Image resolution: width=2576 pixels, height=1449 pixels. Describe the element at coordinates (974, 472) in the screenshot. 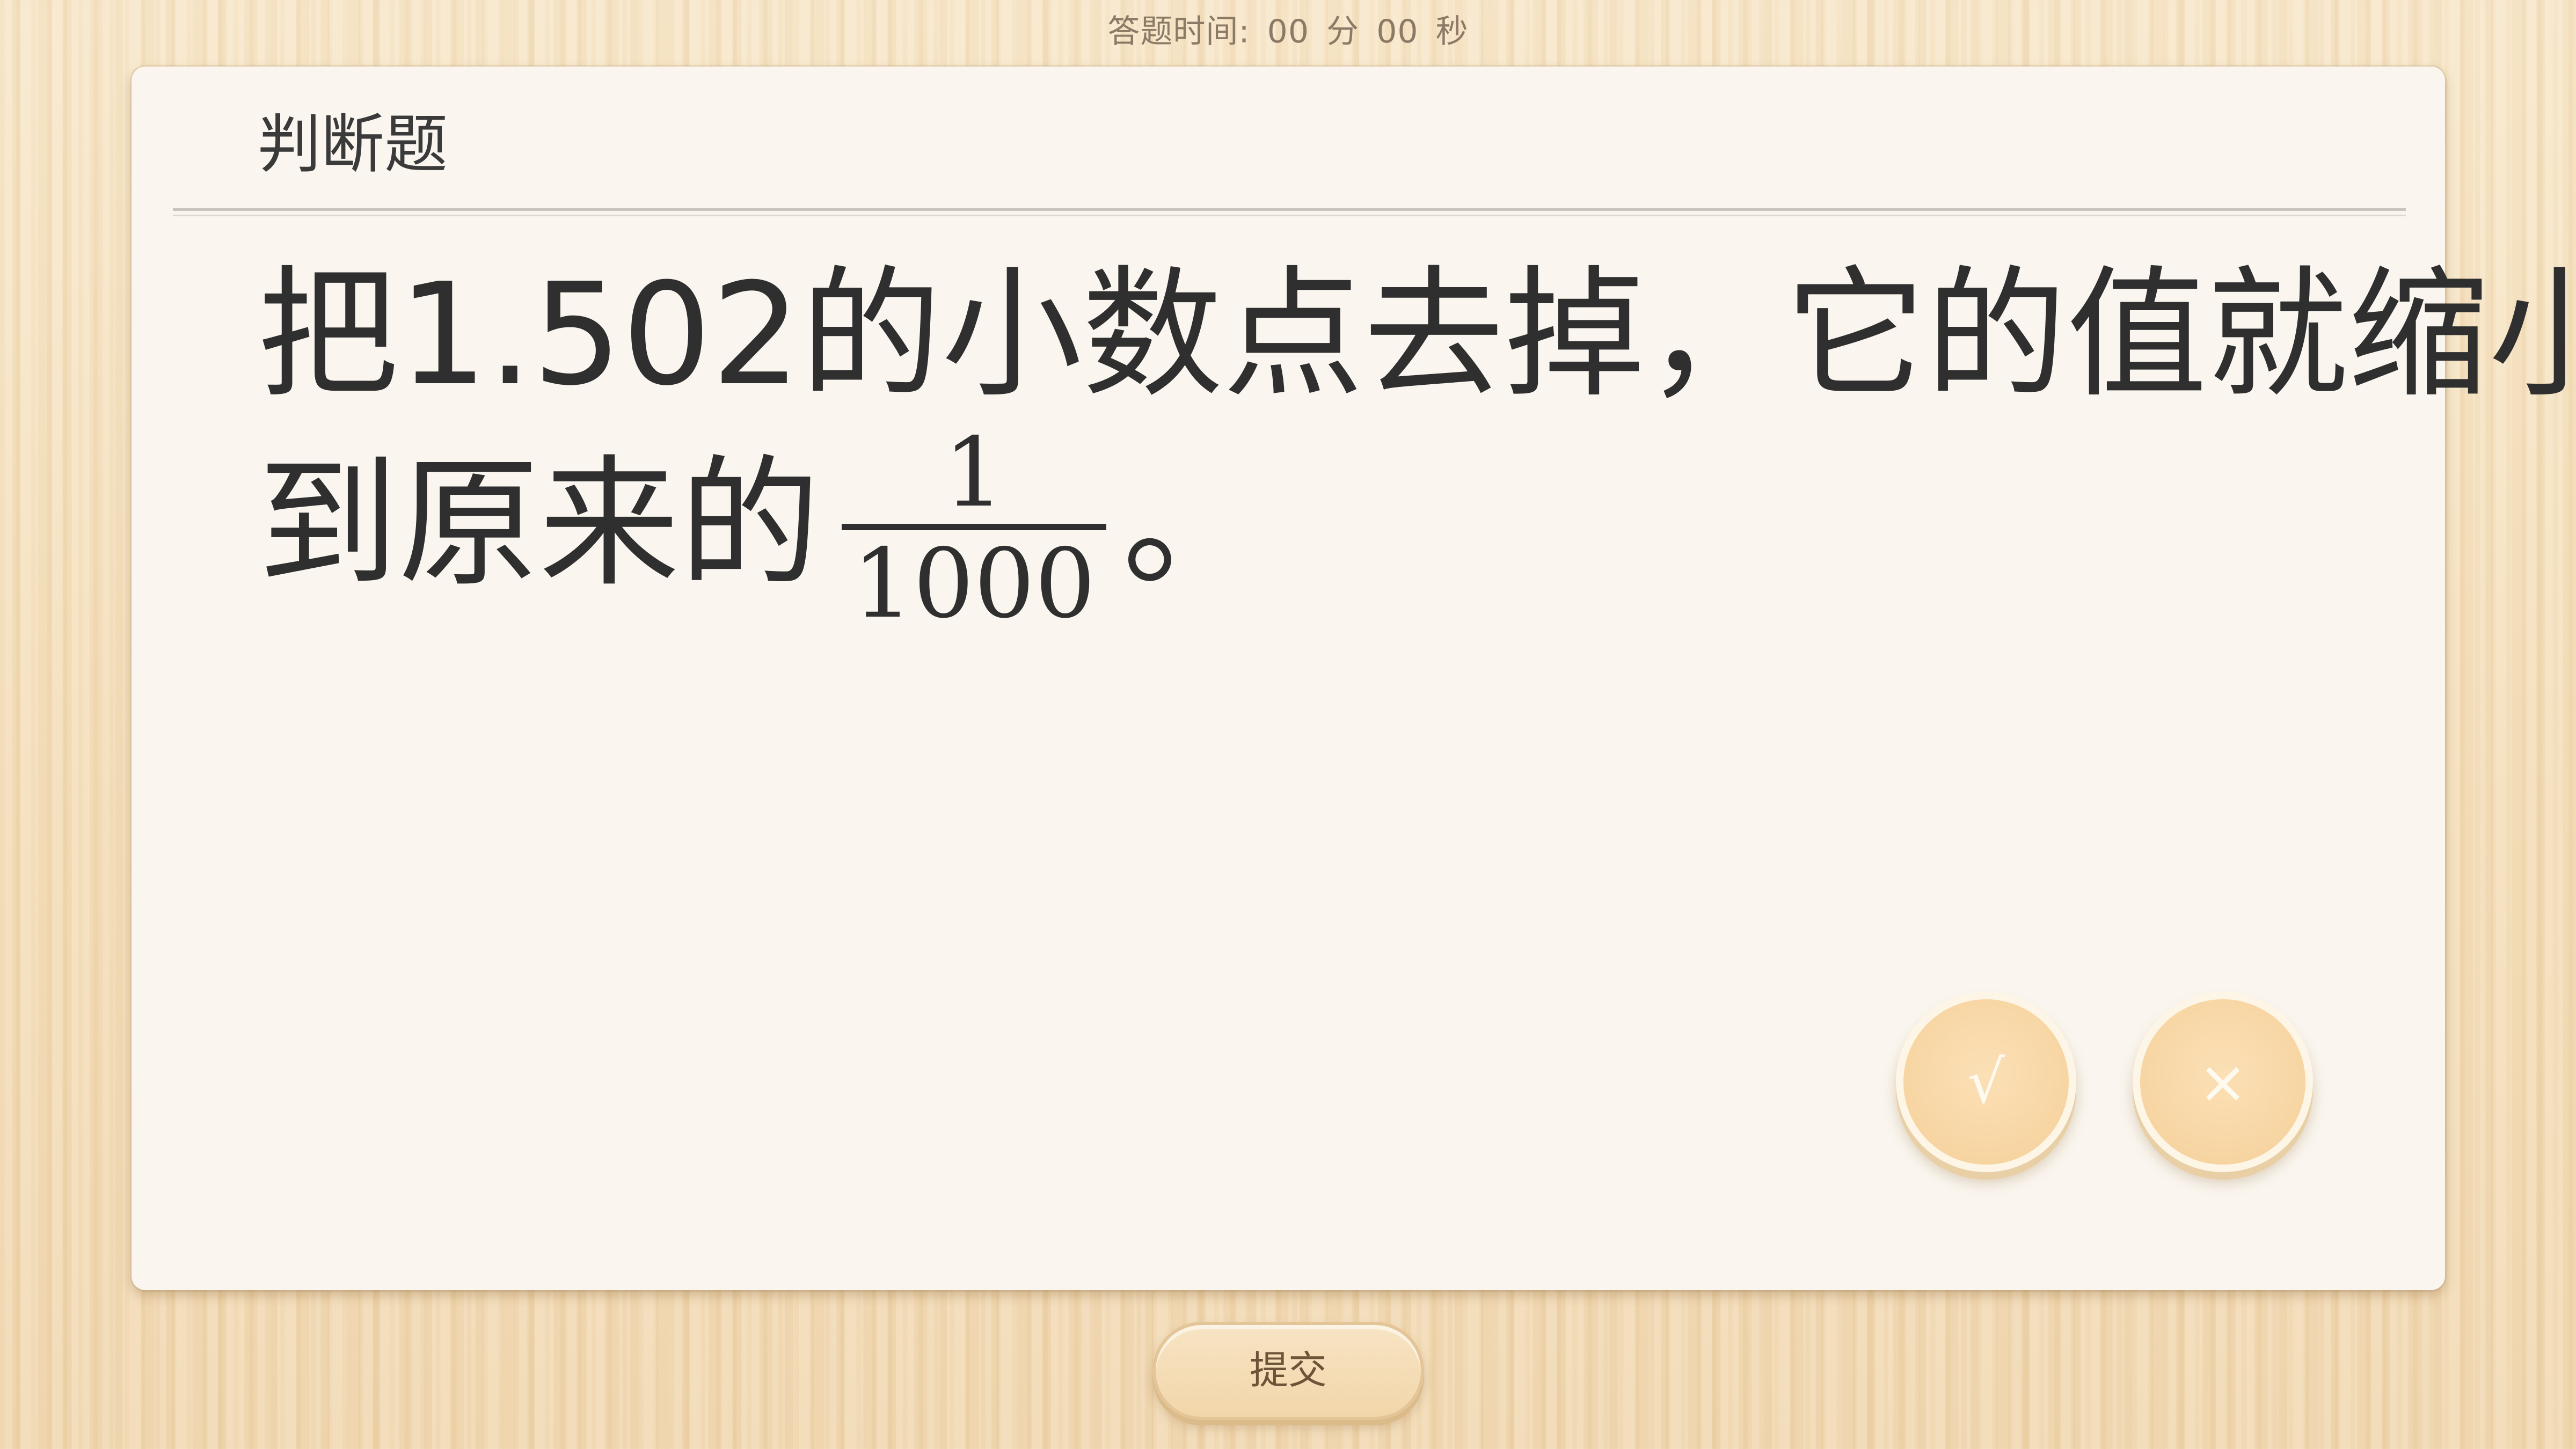

I see `fraction-numerator: 1` at that location.